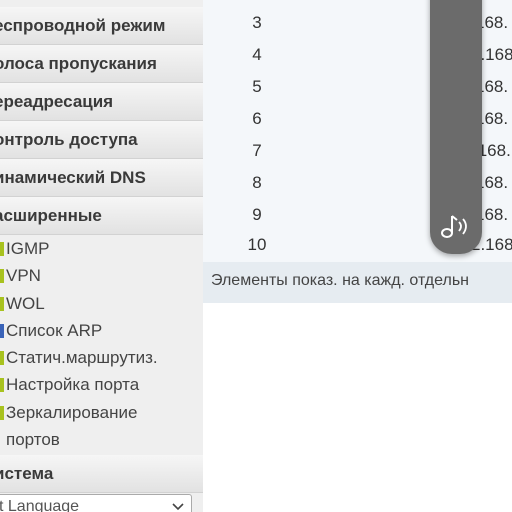 Image resolution: width=512 pixels, height=512 pixels. What do you see at coordinates (456, 226) in the screenshot?
I see `music-note-icon` at bounding box center [456, 226].